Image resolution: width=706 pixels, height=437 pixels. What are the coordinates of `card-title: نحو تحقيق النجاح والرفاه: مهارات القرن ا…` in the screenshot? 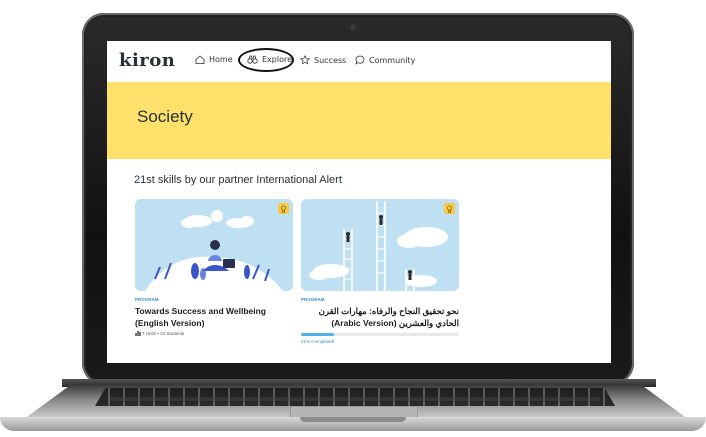 It's located at (380, 317).